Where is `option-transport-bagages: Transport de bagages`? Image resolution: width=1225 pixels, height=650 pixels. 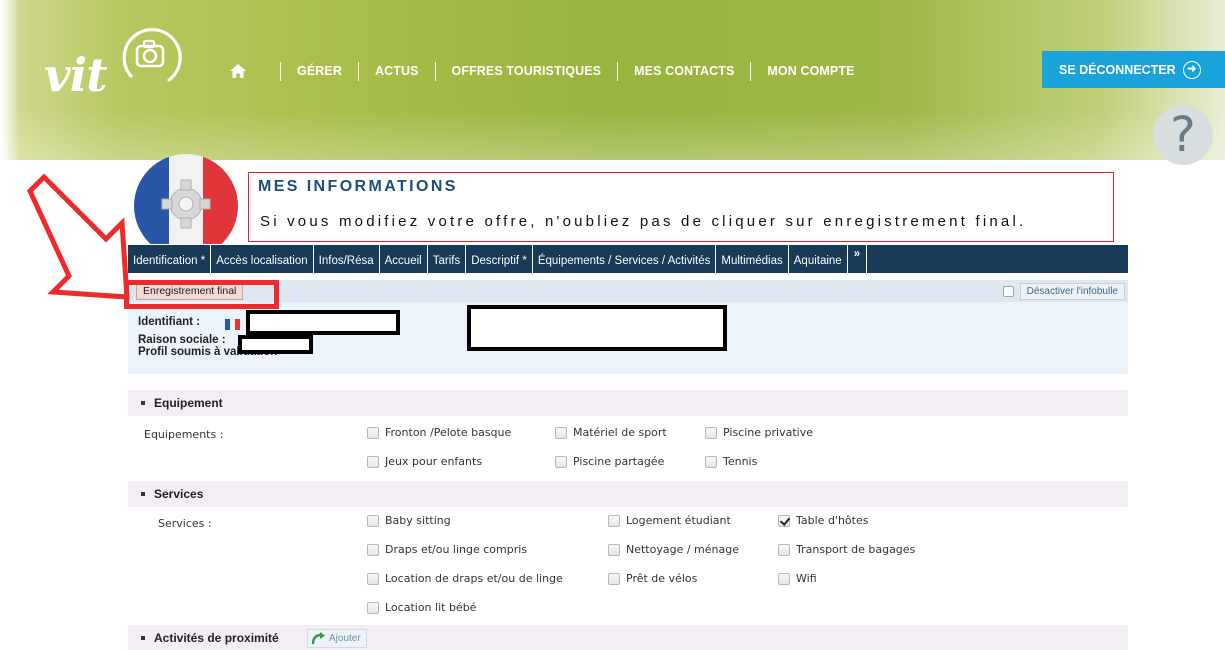 option-transport-bagages: Transport de bagages is located at coordinates (846, 549).